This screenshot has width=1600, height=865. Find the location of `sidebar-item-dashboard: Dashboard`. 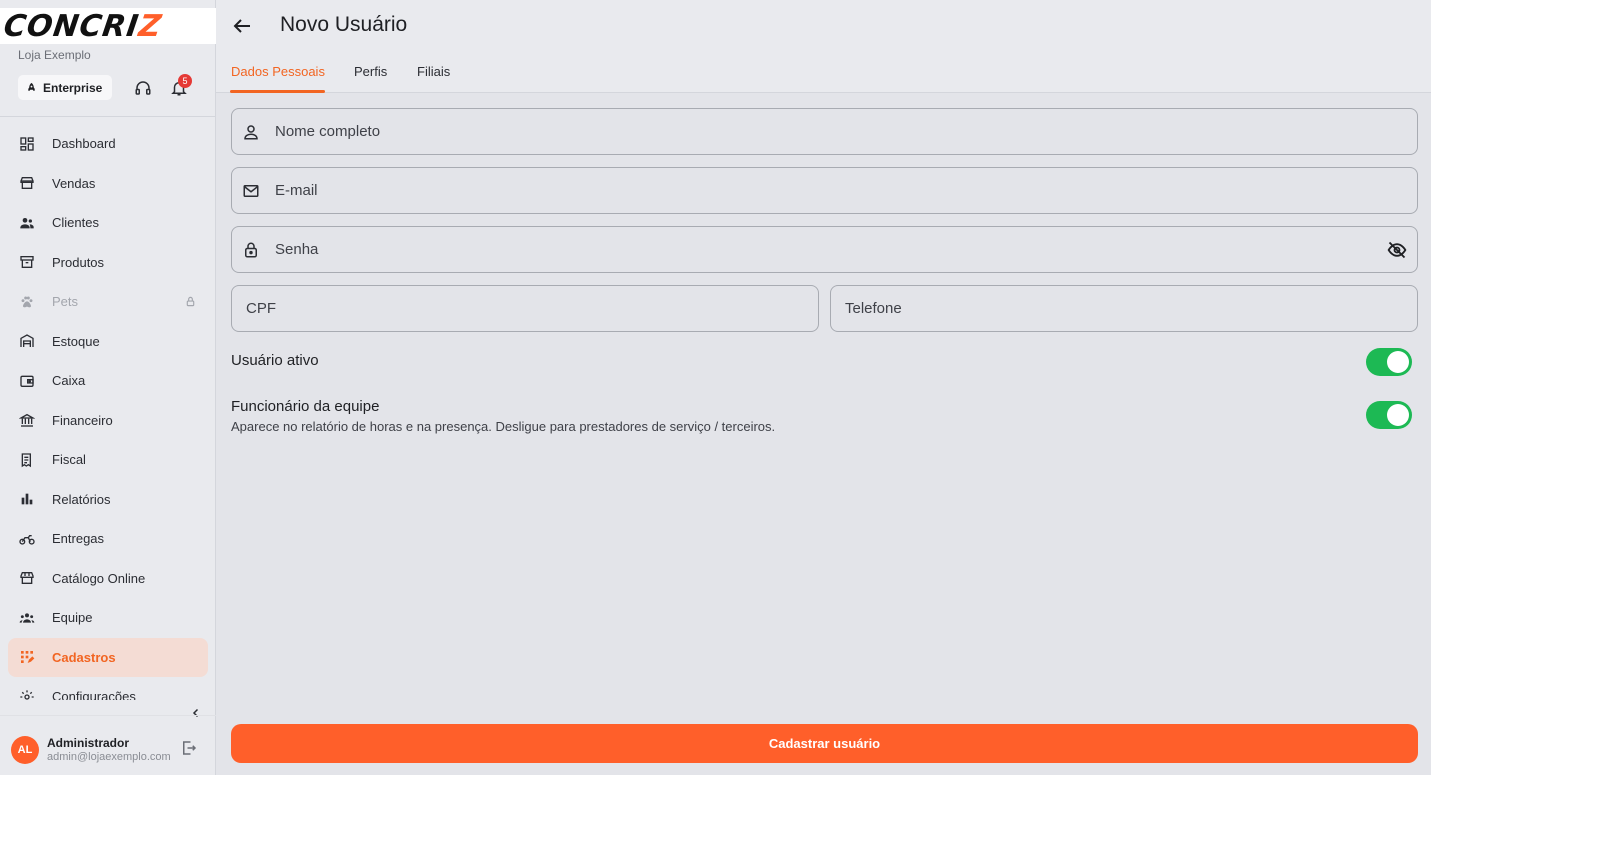

sidebar-item-dashboard: Dashboard is located at coordinates (108, 144).